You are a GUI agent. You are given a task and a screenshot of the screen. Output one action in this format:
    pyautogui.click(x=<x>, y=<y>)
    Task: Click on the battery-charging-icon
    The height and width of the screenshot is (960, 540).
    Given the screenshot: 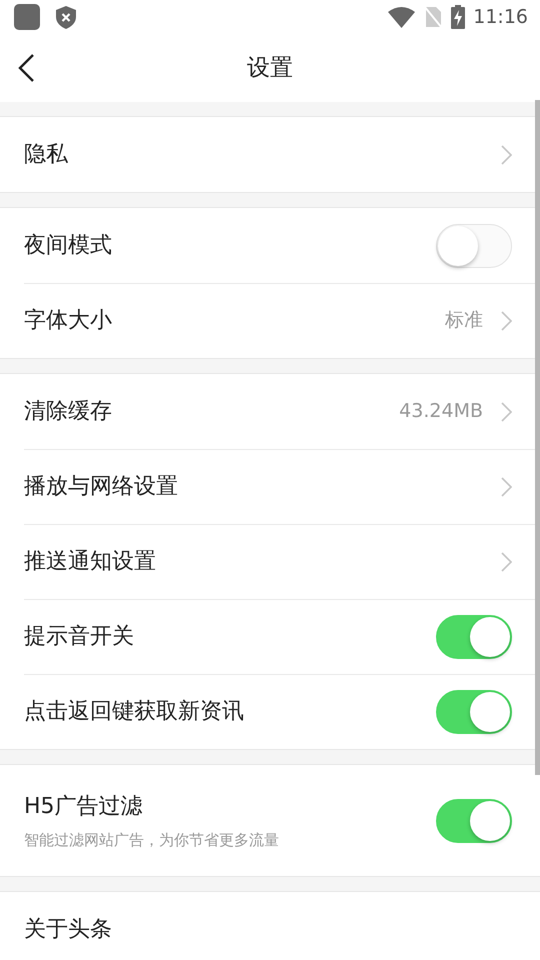 What is the action you would take?
    pyautogui.click(x=458, y=17)
    